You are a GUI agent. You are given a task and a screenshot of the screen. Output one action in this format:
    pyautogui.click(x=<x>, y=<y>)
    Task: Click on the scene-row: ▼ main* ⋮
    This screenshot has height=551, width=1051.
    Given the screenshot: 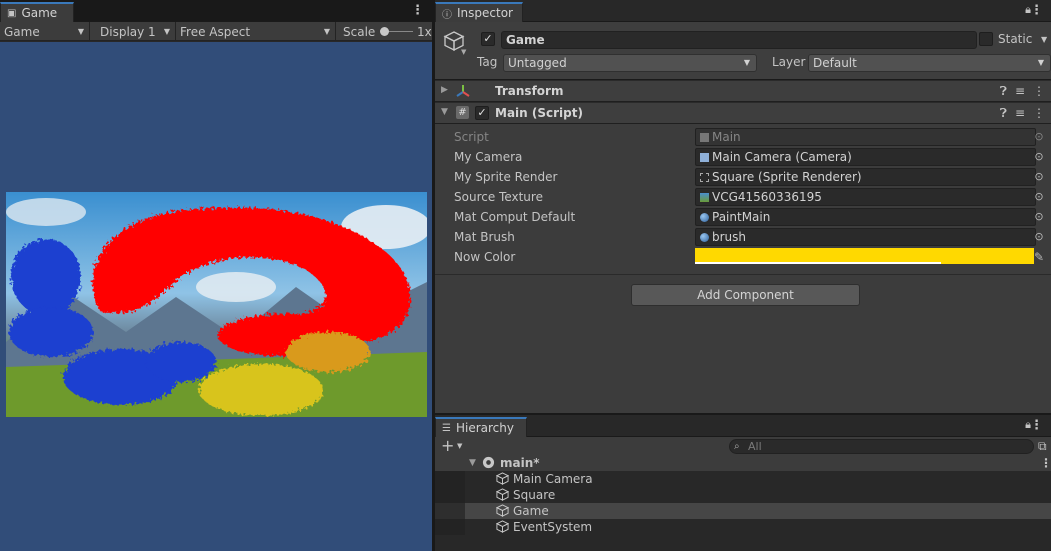 What is the action you would take?
    pyautogui.click(x=743, y=463)
    